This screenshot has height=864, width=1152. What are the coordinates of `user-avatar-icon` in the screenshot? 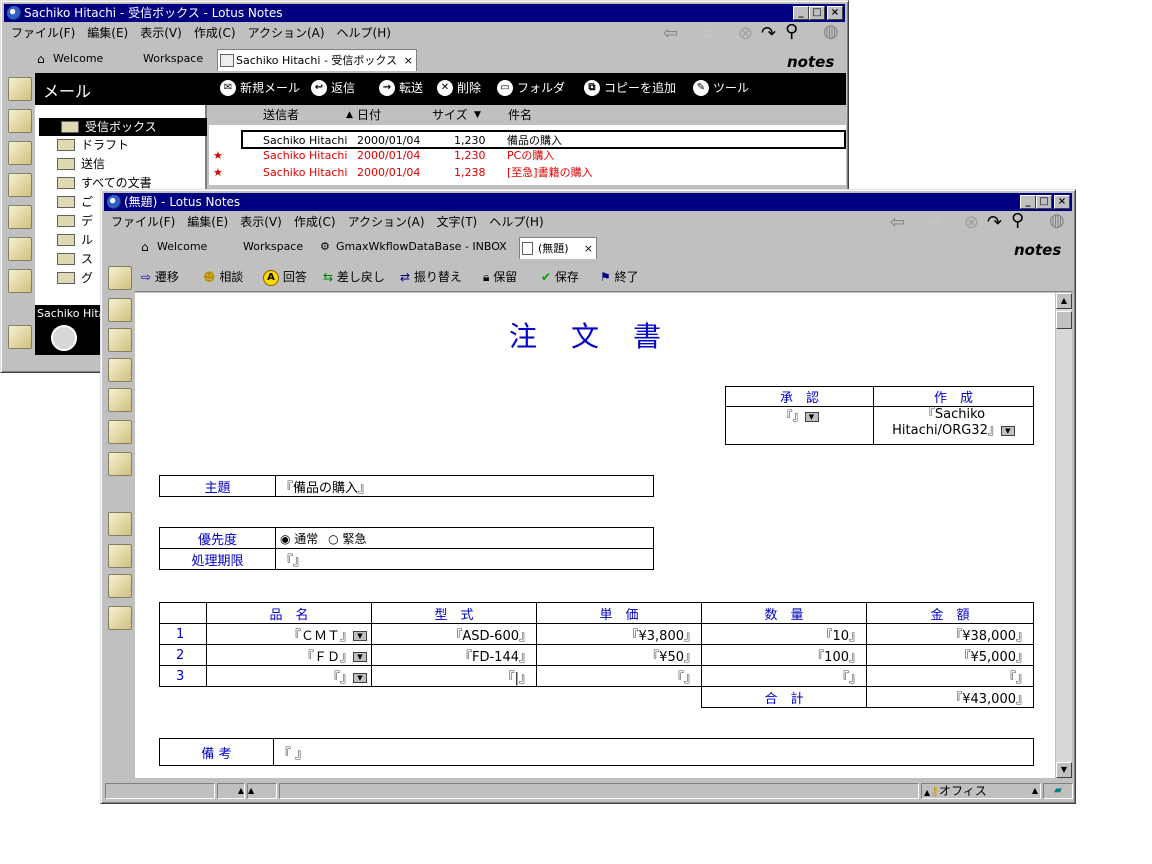 It's located at (64, 338).